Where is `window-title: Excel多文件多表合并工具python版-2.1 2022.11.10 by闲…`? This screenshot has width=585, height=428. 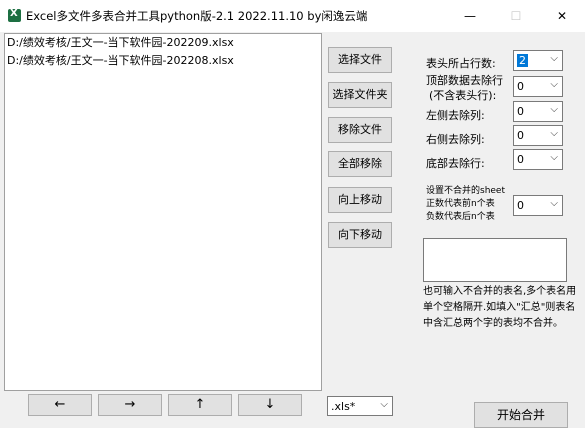
window-title: Excel多文件多表合并工具python版-2.1 2022.11.10 by闲… is located at coordinates (197, 16).